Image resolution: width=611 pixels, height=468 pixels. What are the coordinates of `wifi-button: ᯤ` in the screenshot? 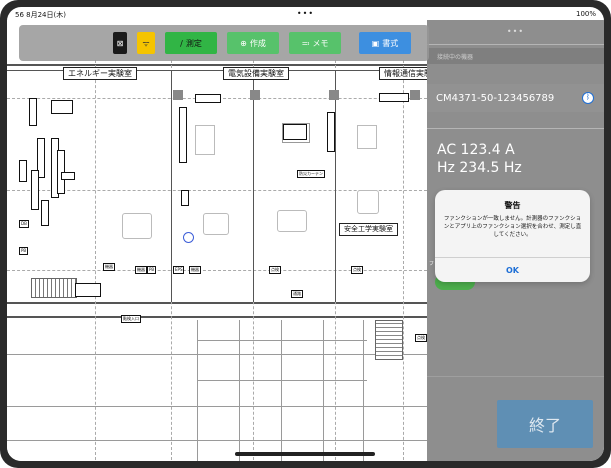 It's located at (146, 43).